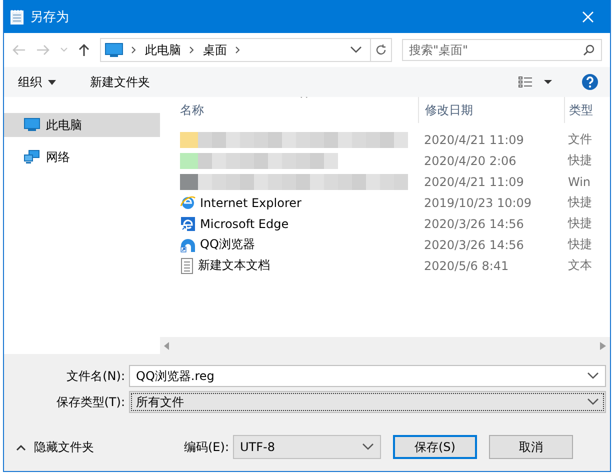  Describe the element at coordinates (588, 16) in the screenshot. I see `close-icon` at that location.